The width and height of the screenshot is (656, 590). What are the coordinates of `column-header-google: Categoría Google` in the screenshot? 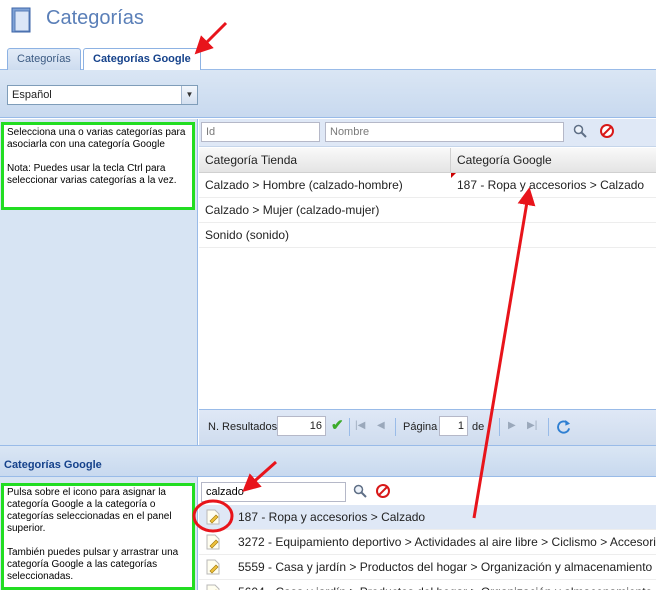 It's located at (553, 160).